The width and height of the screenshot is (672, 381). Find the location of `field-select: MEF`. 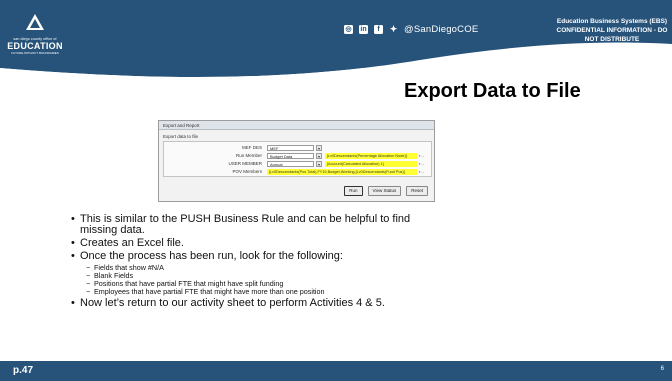

field-select: MEF is located at coordinates (290, 148).